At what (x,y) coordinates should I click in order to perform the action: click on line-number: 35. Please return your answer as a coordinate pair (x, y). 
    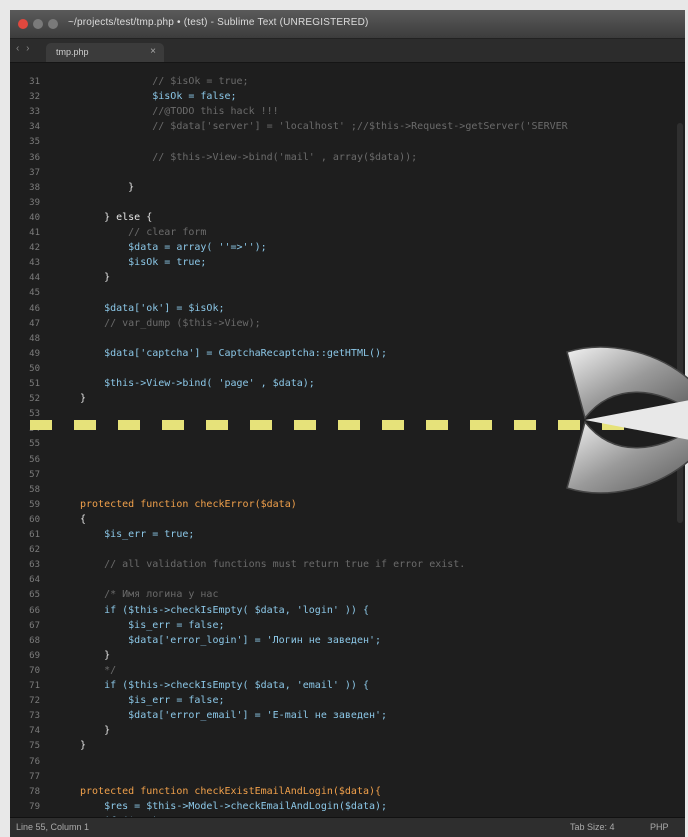
    Looking at the image, I should click on (34, 142).